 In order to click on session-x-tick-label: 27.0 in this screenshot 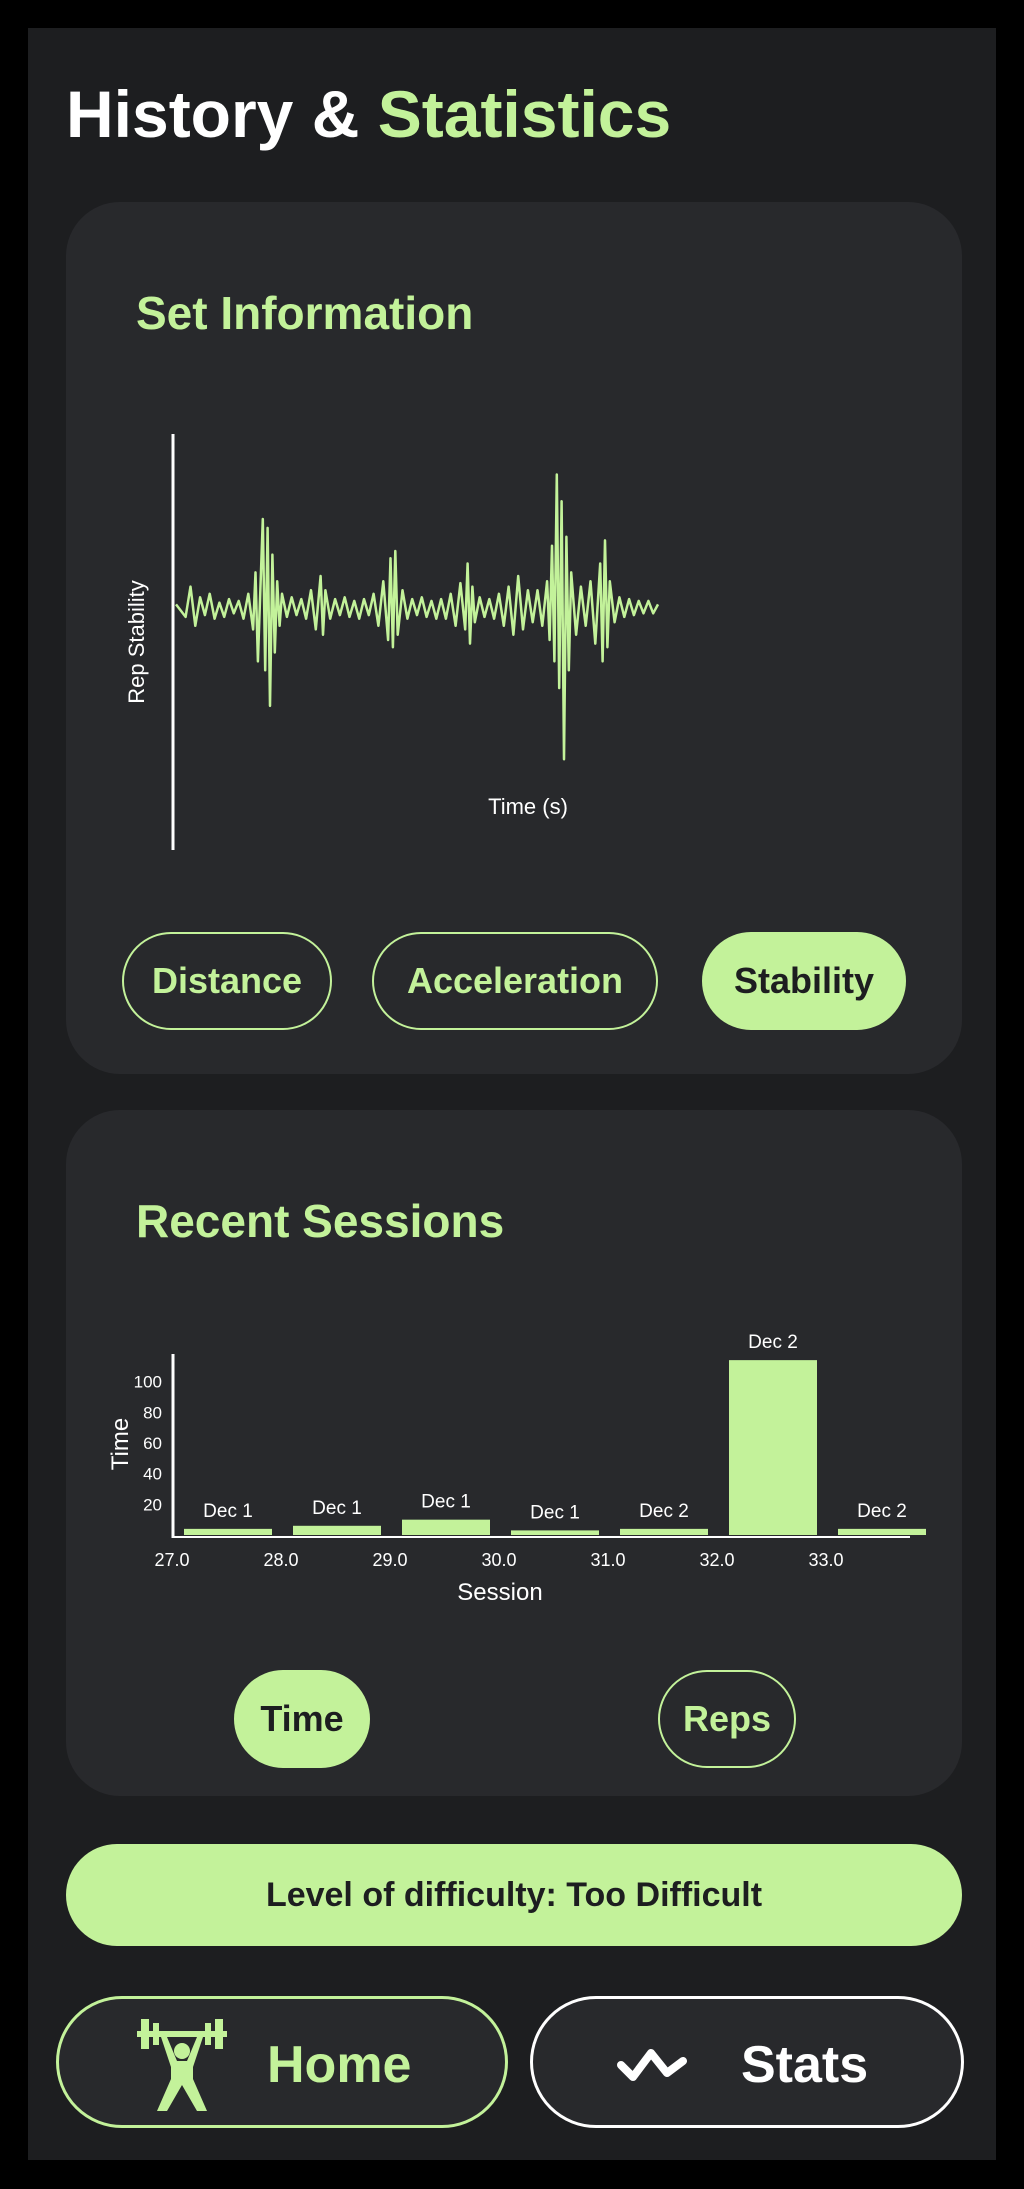, I will do `click(171, 1560)`.